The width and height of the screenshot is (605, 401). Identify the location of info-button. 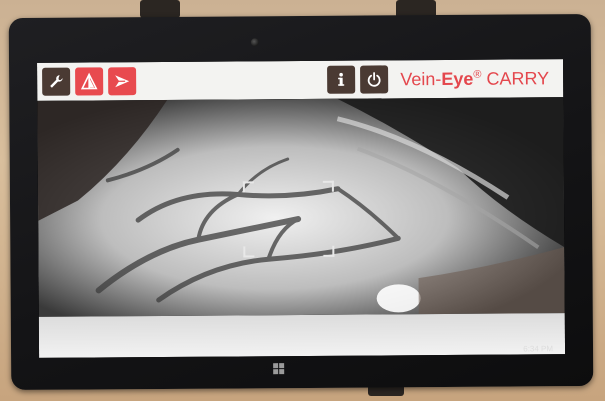
(341, 79).